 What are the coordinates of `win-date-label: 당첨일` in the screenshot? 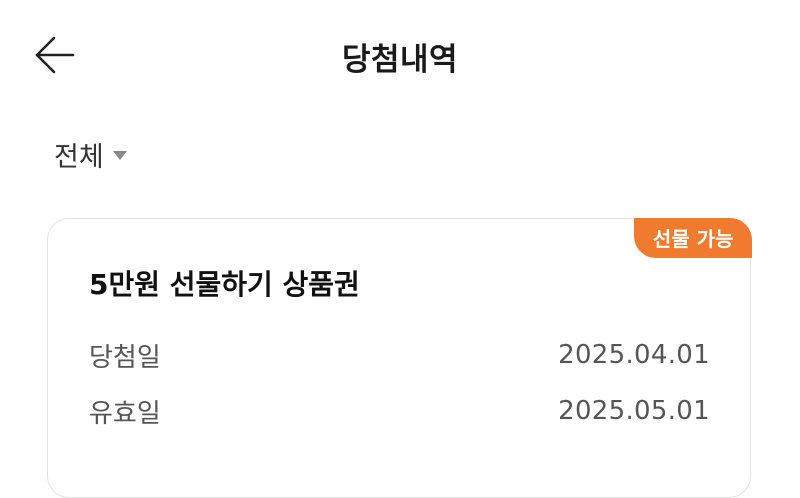 It's located at (125, 357).